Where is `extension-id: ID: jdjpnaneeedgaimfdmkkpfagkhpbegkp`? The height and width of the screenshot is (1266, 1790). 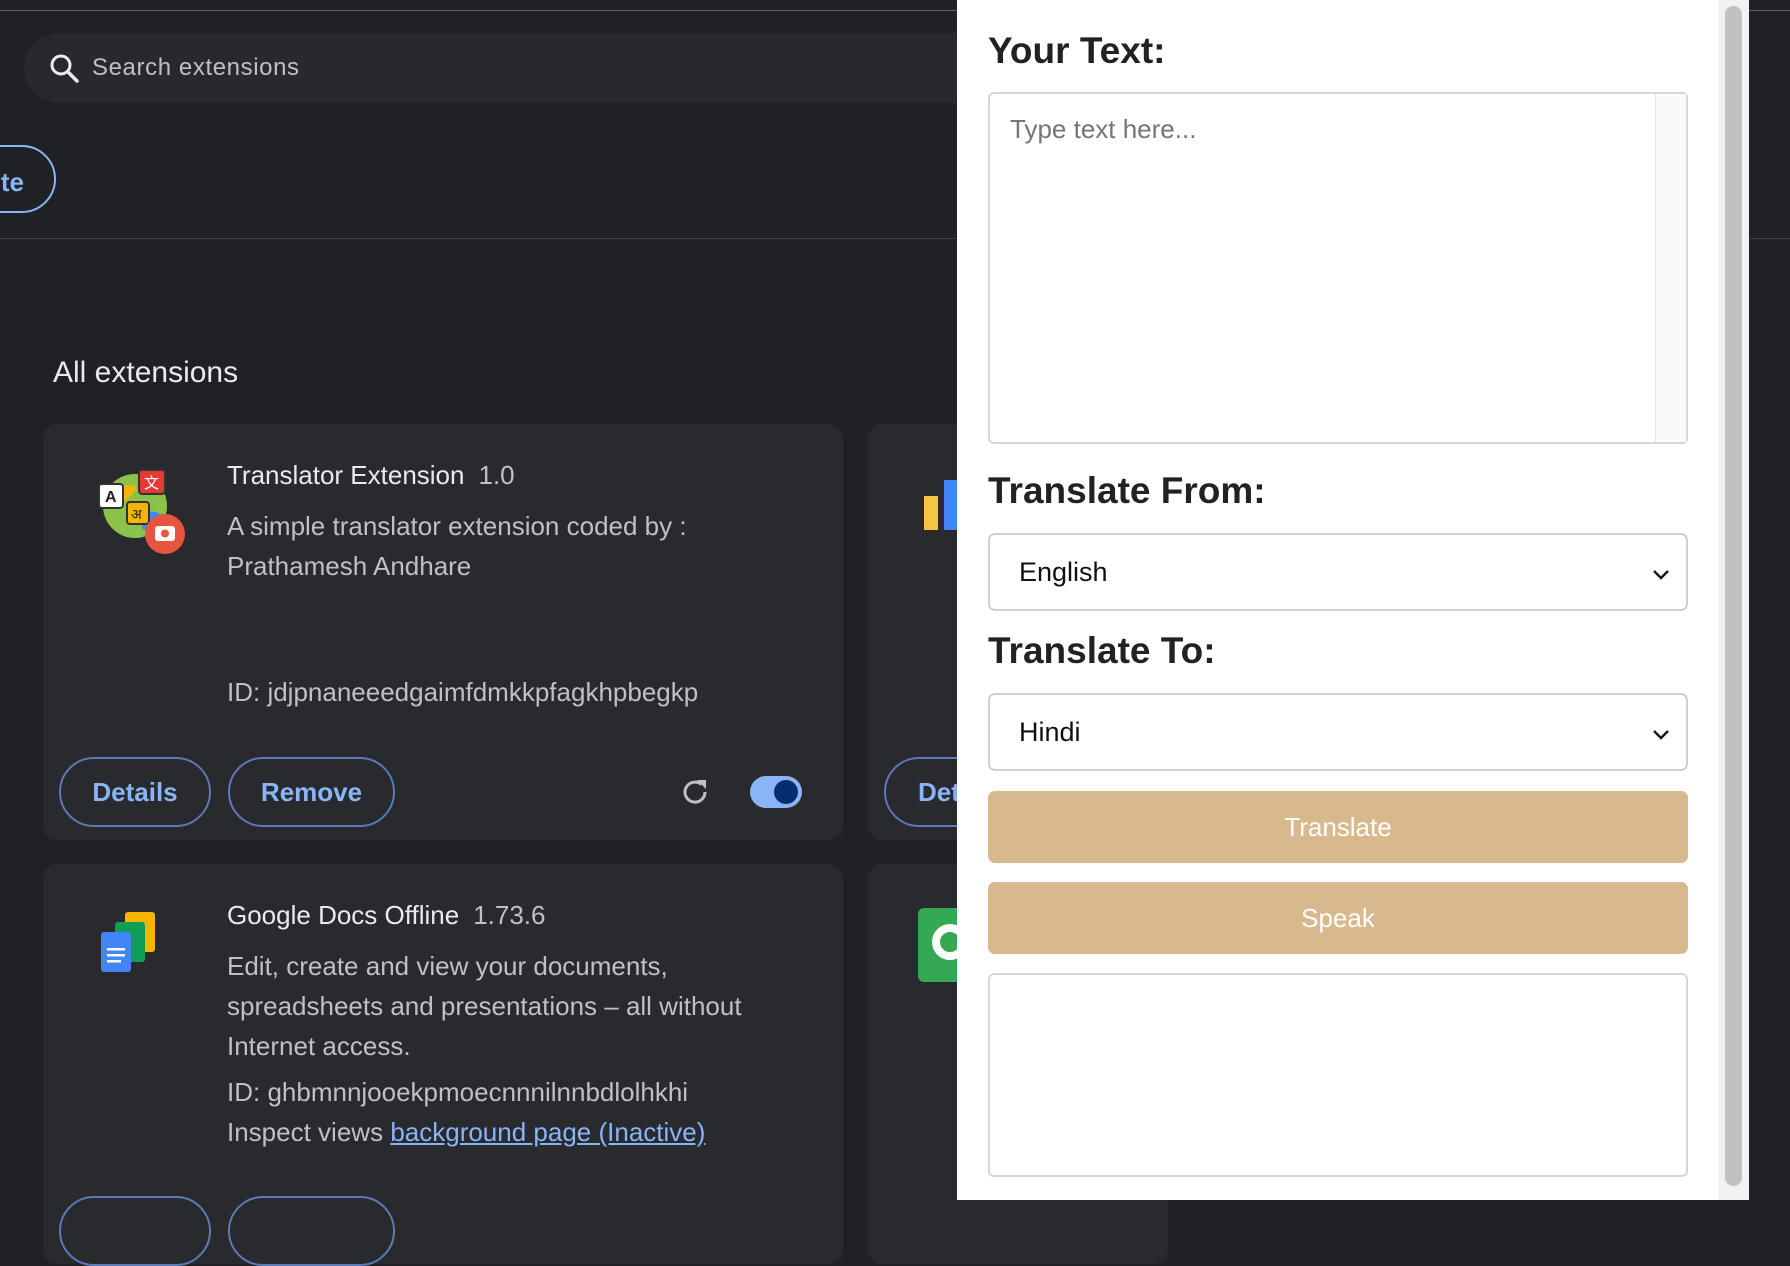 extension-id: ID: jdjpnaneeedgaimfdmkkpfagkhpbegkp is located at coordinates (463, 692).